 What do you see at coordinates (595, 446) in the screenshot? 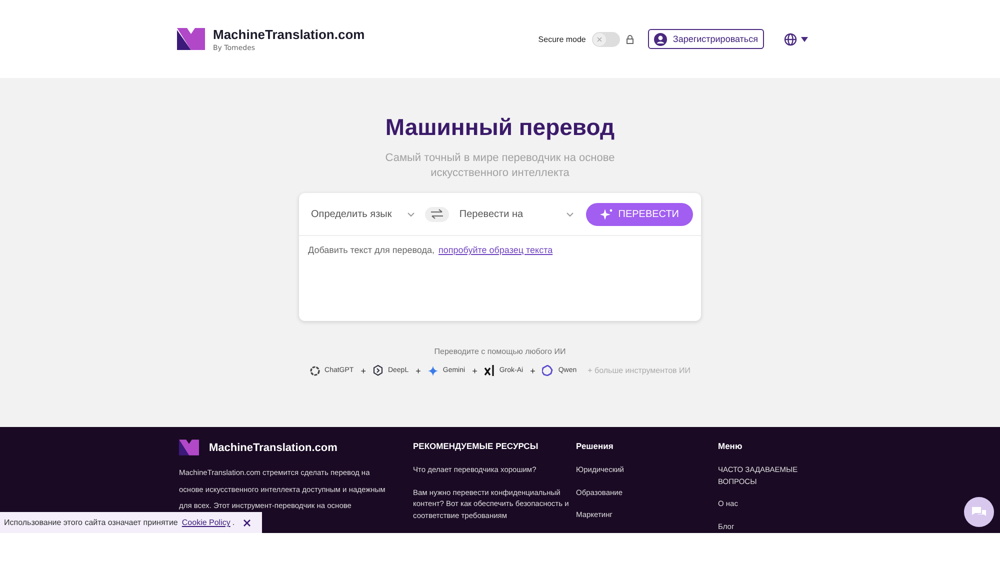
I see `footer-column-heading: Решения` at bounding box center [595, 446].